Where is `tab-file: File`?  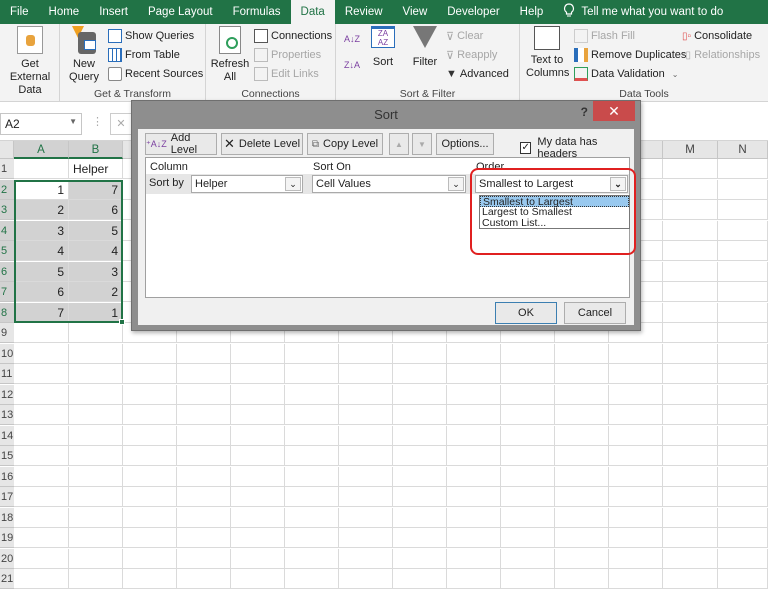 tab-file: File is located at coordinates (19, 12).